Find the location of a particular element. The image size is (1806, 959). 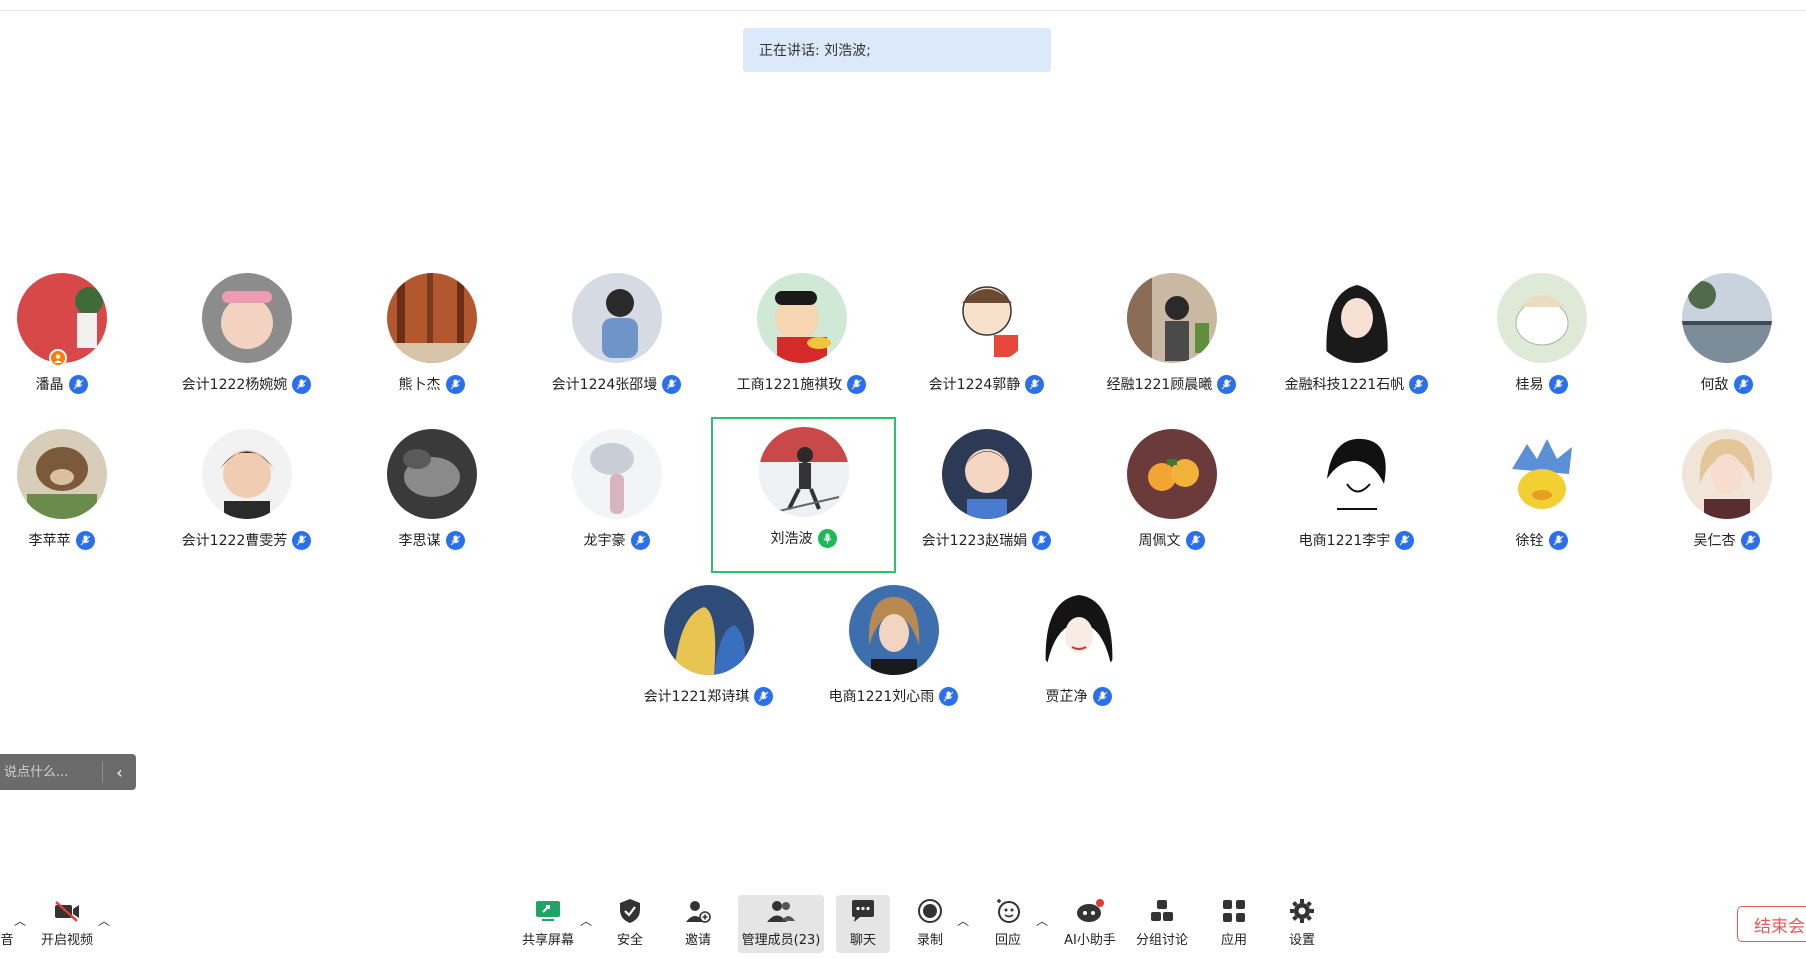

video-options-caret-icon: ︿ is located at coordinates (104, 920).